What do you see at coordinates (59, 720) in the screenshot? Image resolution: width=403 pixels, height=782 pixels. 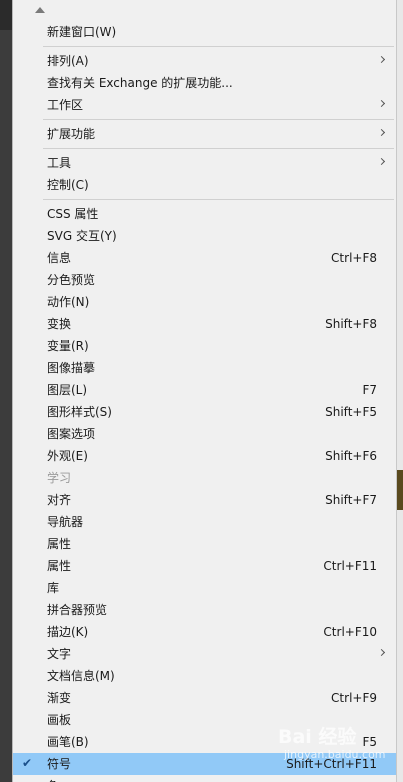 I see `menu-item-label: 画板` at bounding box center [59, 720].